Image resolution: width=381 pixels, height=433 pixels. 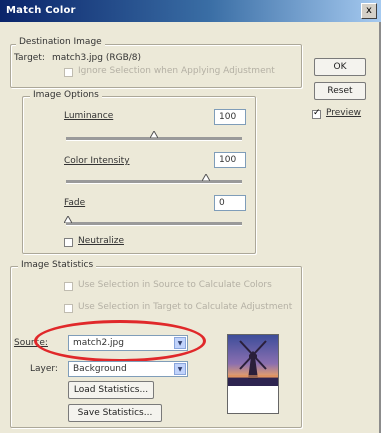 What do you see at coordinates (128, 369) in the screenshot?
I see `layer-select: Background ▼` at bounding box center [128, 369].